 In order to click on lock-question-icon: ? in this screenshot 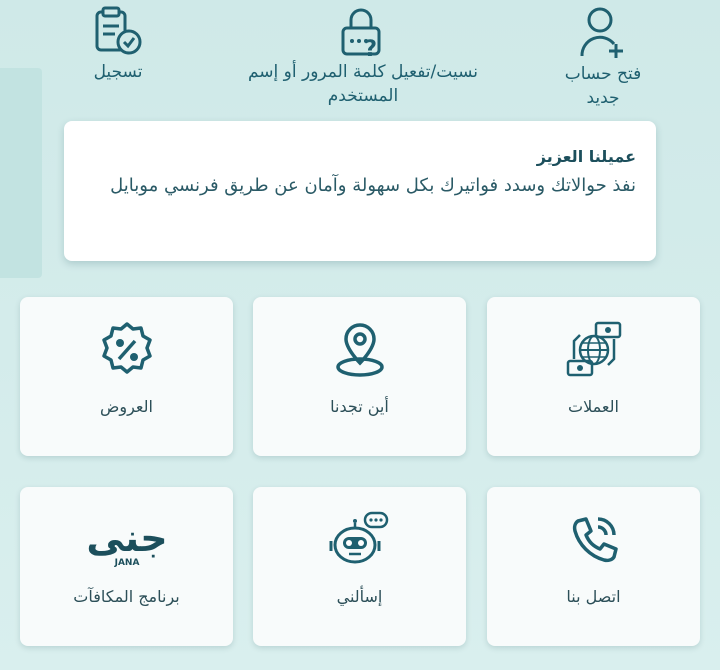, I will do `click(361, 33)`.